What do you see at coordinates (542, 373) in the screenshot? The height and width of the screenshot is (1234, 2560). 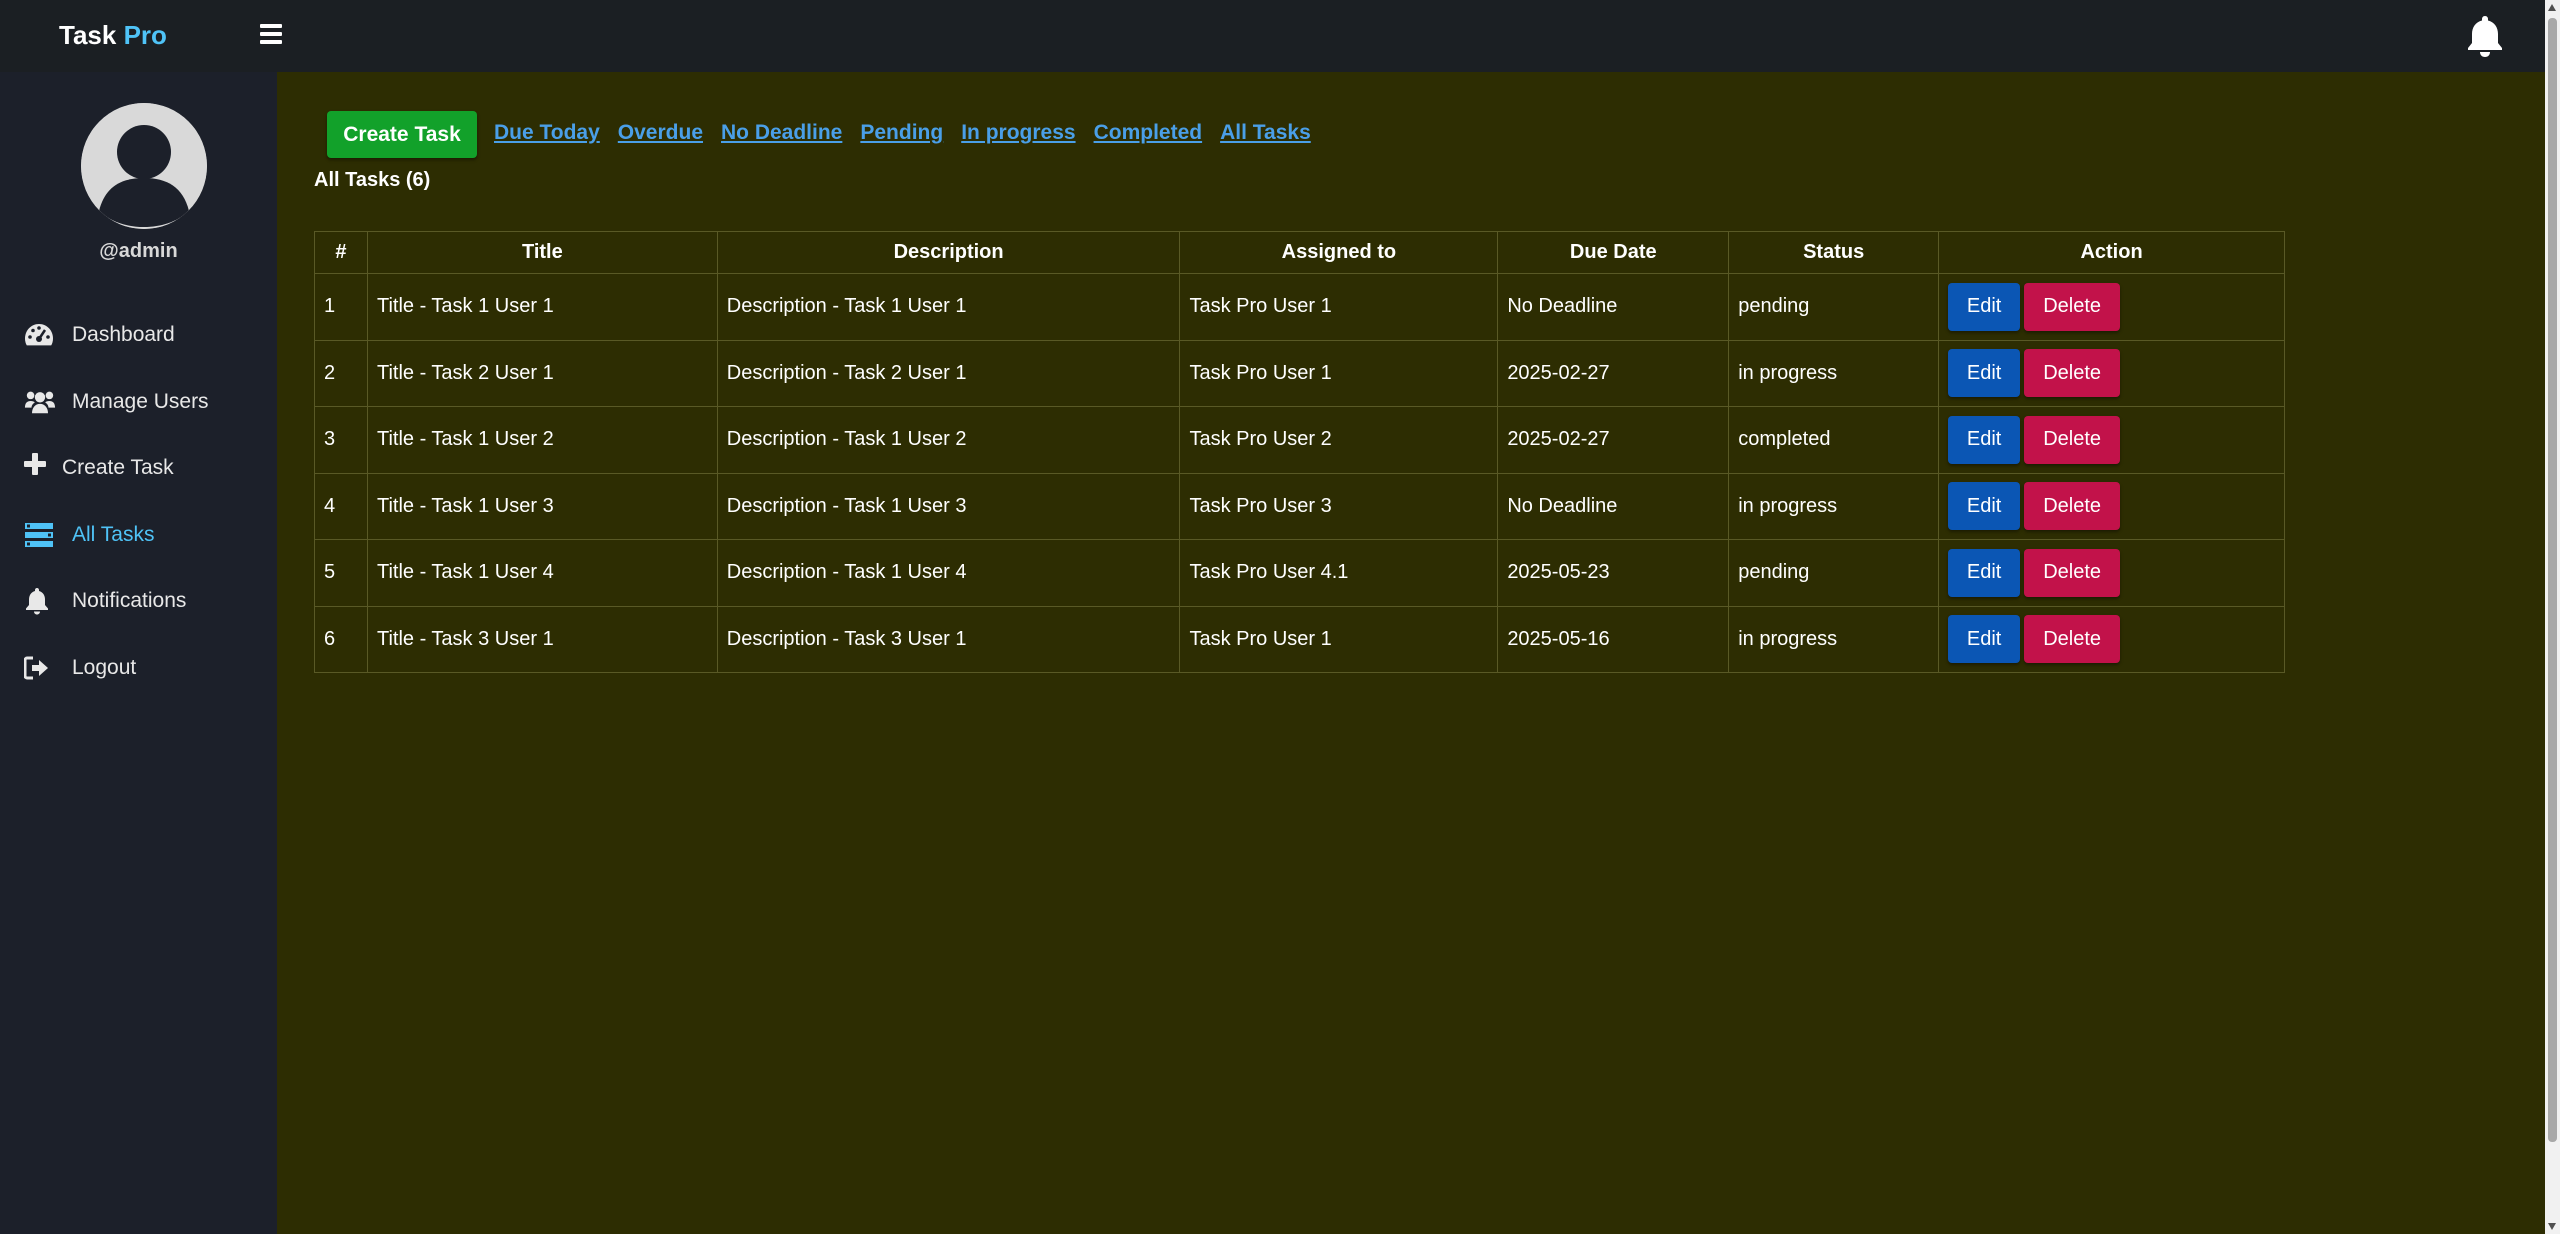 I see `task-title: Title - Task 2 User 1` at bounding box center [542, 373].